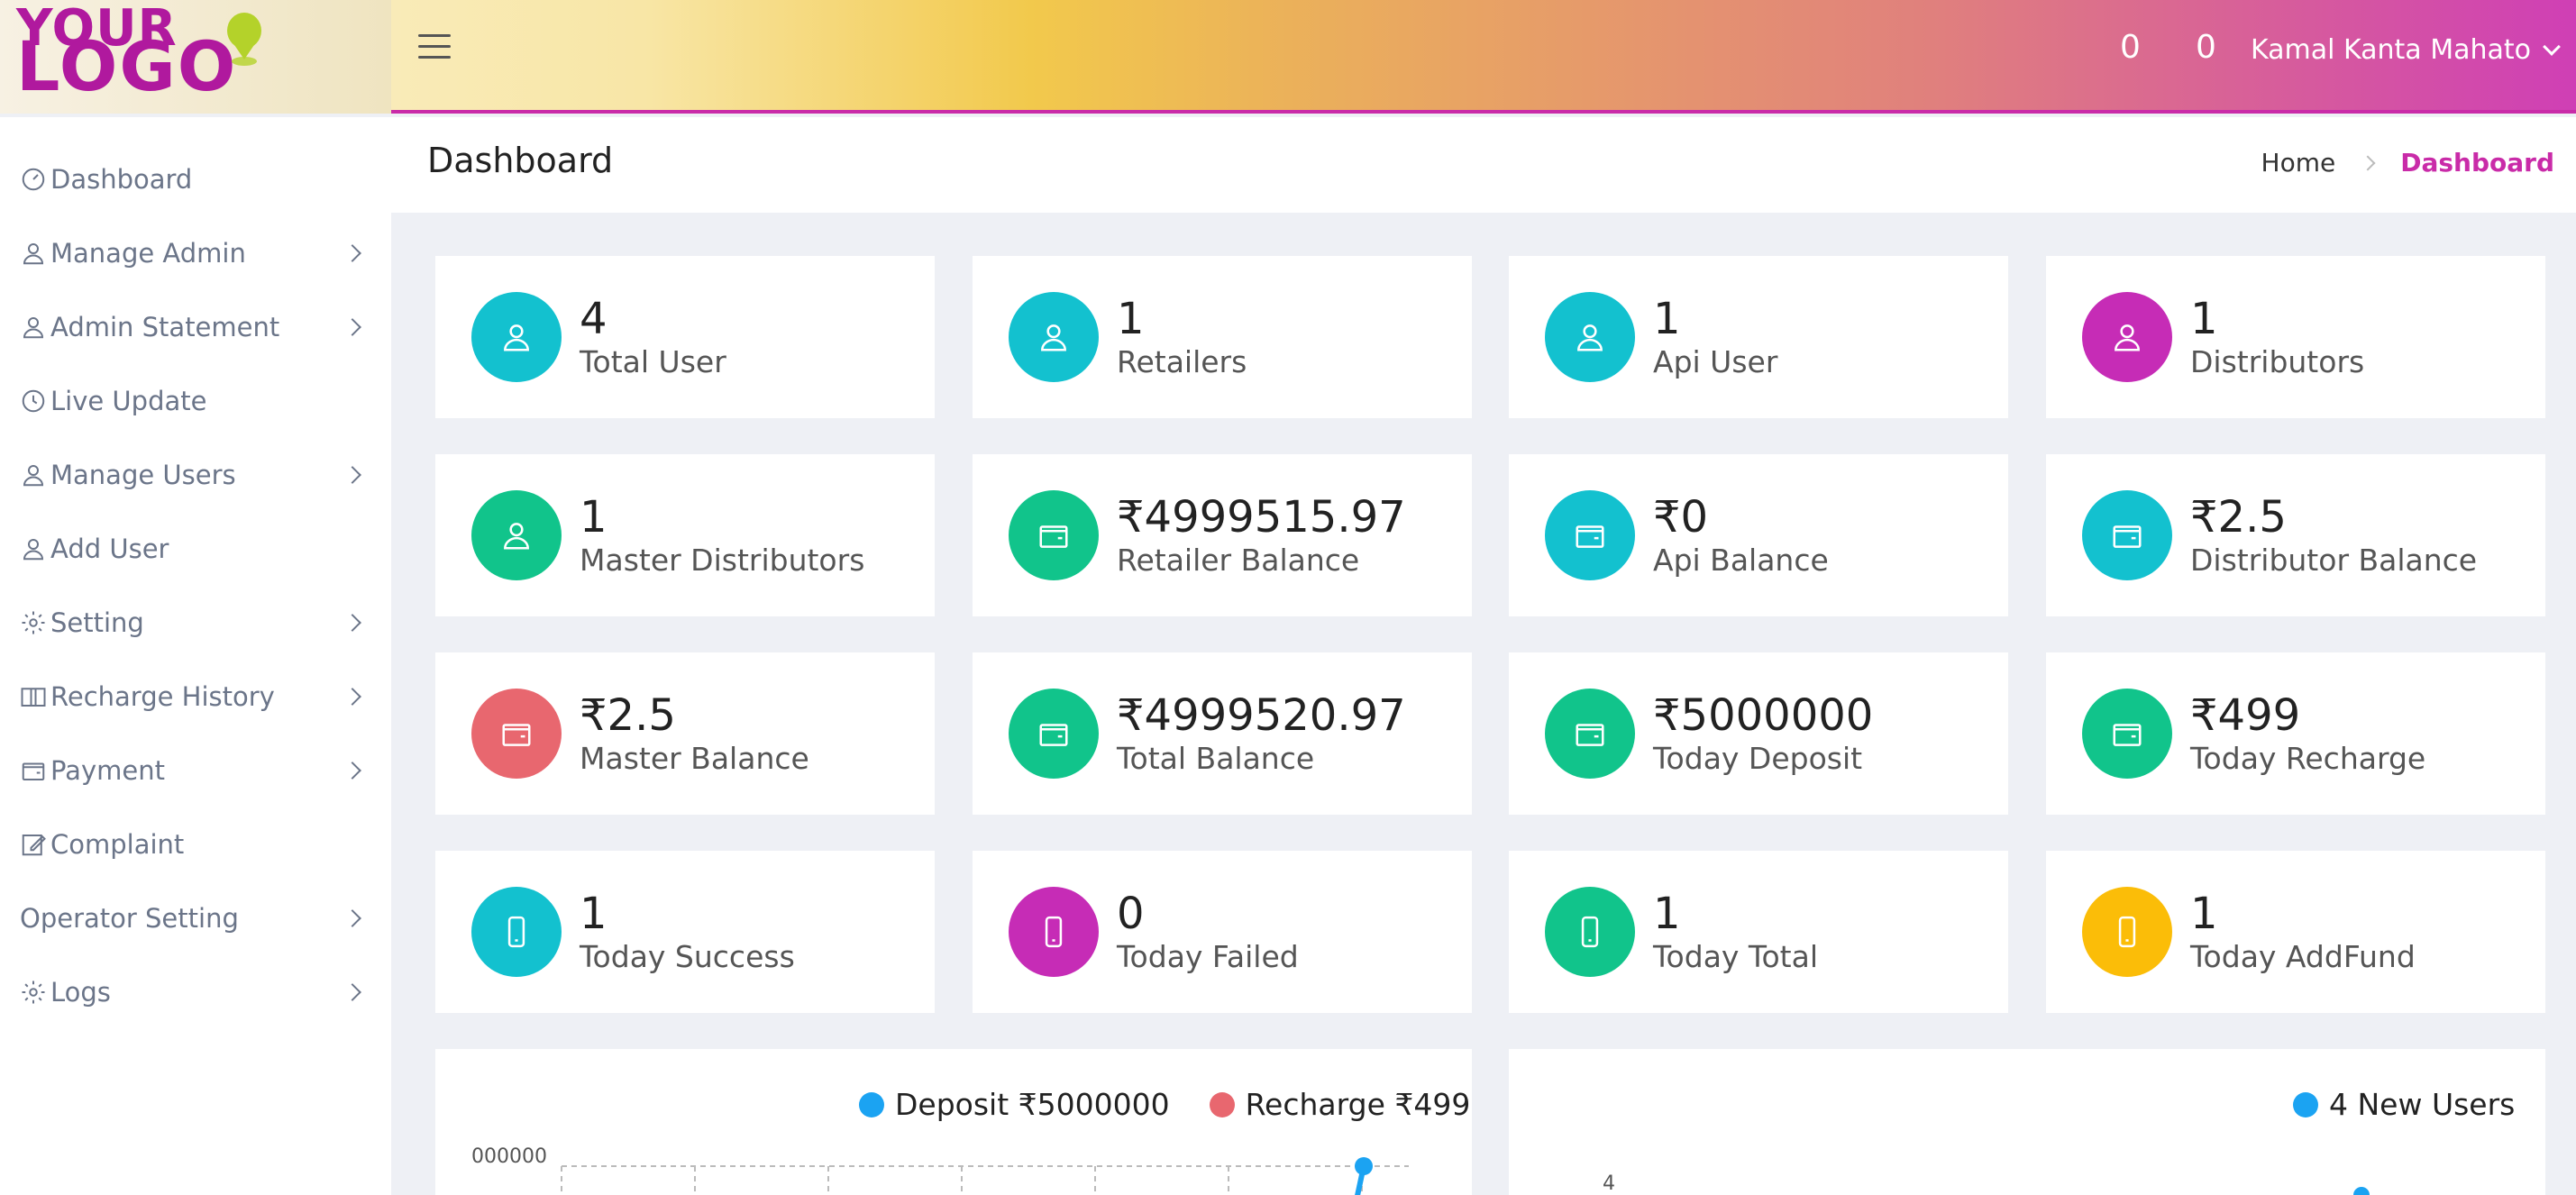  I want to click on menu-toggle-button, so click(435, 48).